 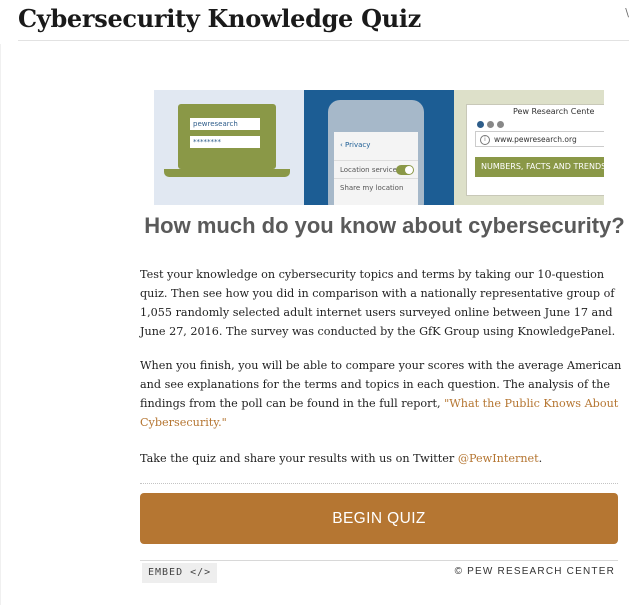 I want to click on embed-button: EMBED </>, so click(x=180, y=573).